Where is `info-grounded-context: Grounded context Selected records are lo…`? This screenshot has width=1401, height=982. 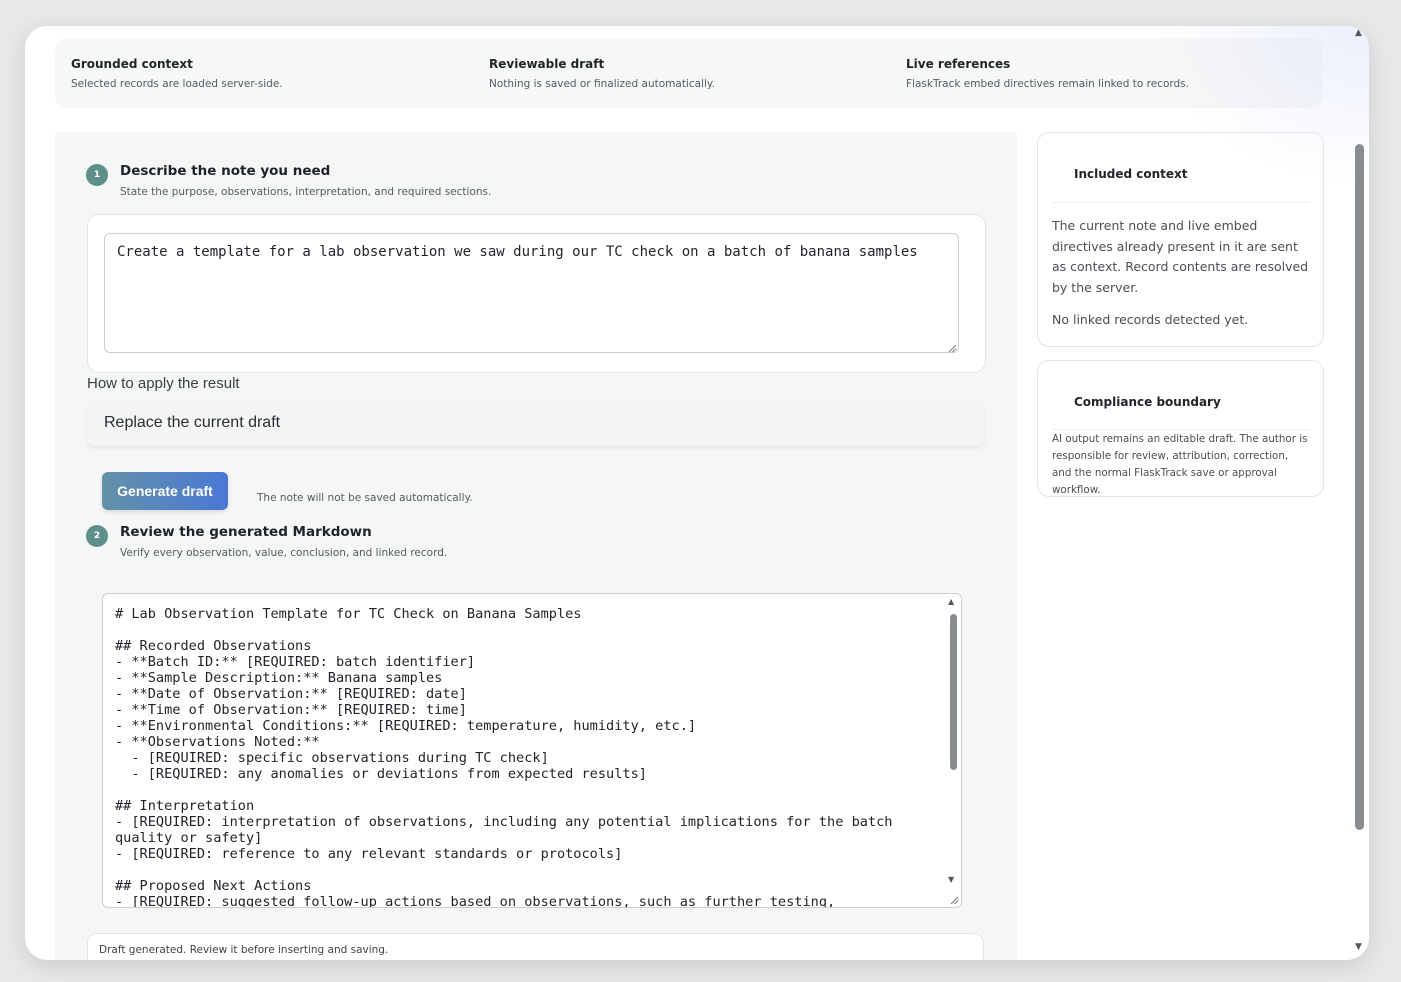
info-grounded-context: Grounded context Selected records are lo… is located at coordinates (177, 73).